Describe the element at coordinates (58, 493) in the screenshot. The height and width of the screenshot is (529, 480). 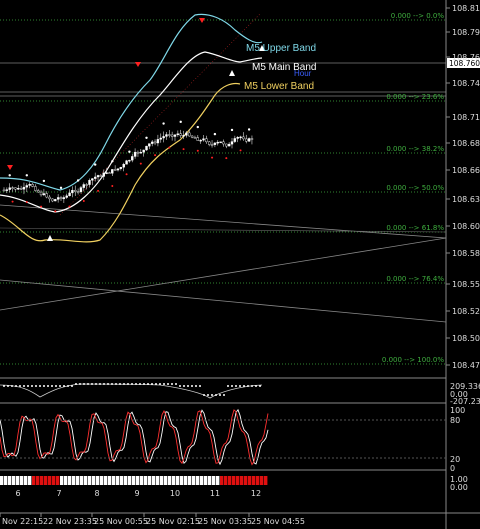
I see `hour-label: 7` at that location.